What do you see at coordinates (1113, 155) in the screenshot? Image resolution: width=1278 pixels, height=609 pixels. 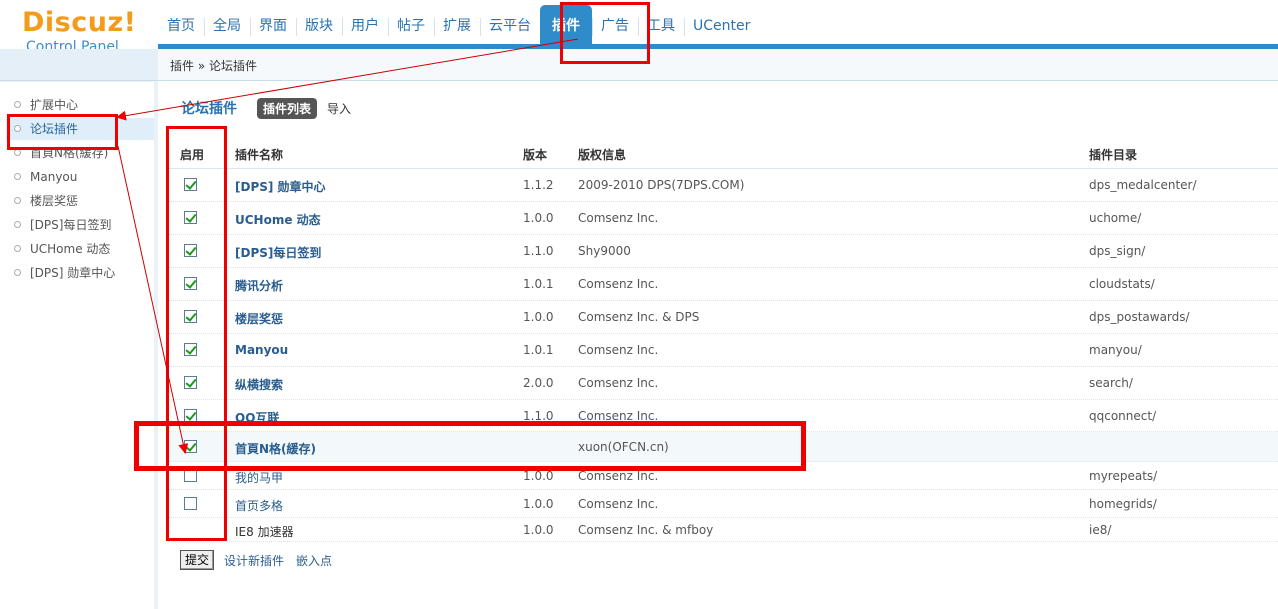 I see `col-directory: 插件目录` at bounding box center [1113, 155].